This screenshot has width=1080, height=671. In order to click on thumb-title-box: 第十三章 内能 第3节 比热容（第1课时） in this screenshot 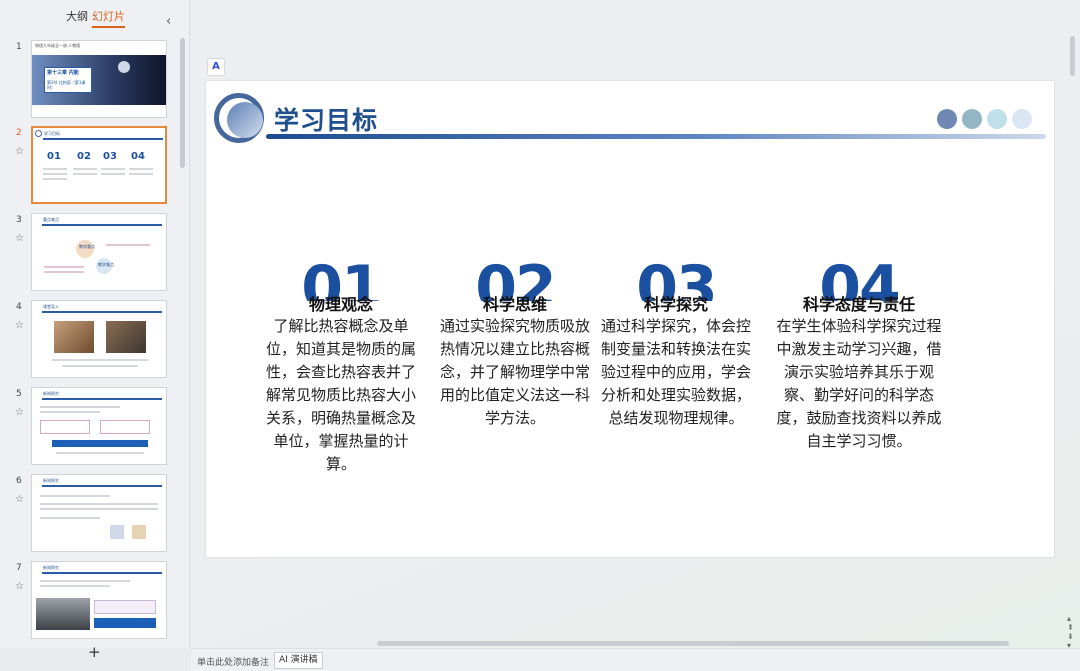, I will do `click(68, 80)`.